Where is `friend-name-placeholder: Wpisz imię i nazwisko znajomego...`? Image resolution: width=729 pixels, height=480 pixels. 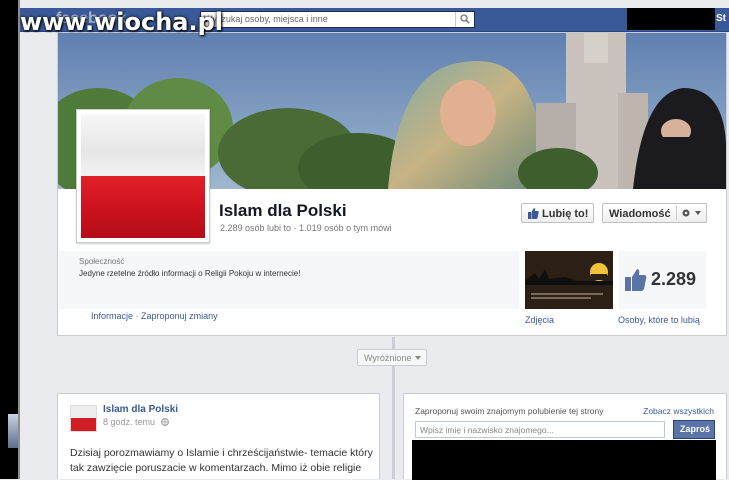
friend-name-placeholder: Wpisz imię i nazwisko znajomego... is located at coordinates (487, 430).